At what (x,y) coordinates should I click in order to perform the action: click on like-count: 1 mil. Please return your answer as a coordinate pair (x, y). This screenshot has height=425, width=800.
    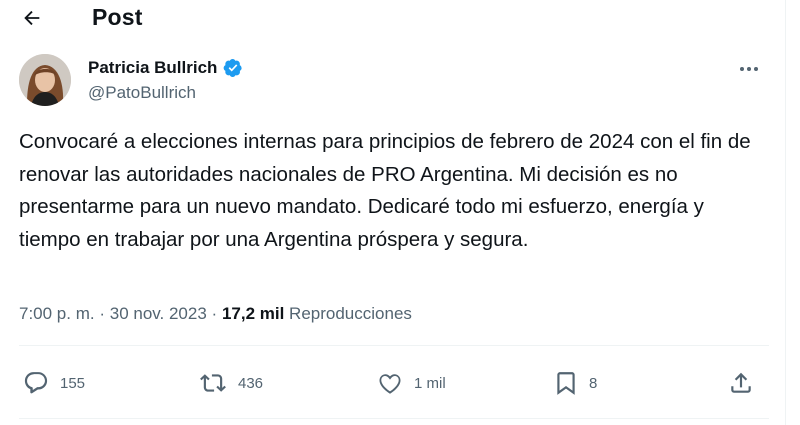
    Looking at the image, I should click on (430, 383).